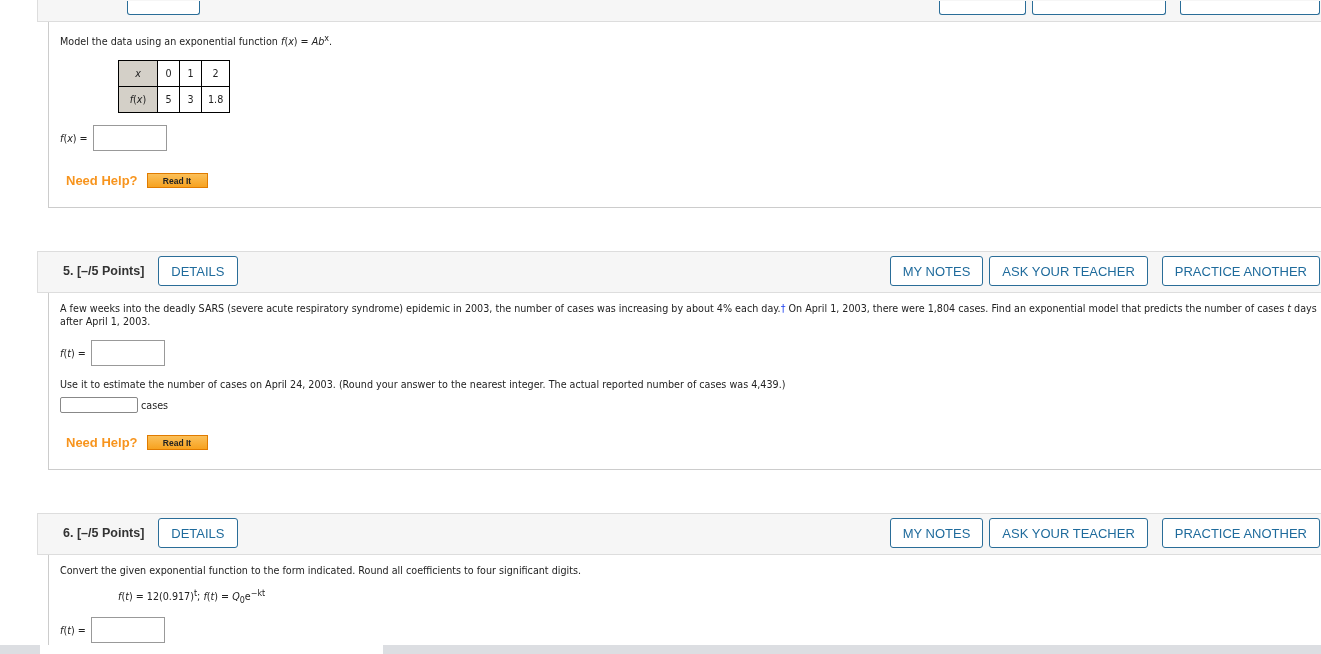 The image size is (1321, 654). I want to click on table-cell: 1, so click(190, 73).